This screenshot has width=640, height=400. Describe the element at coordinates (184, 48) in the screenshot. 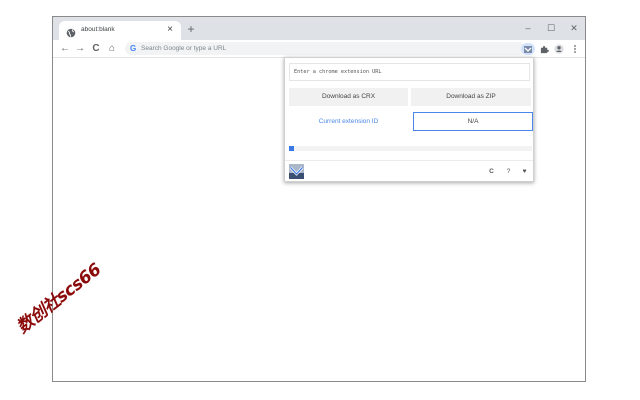

I see `address-bar-placeholder: Search Google or type a URL` at that location.